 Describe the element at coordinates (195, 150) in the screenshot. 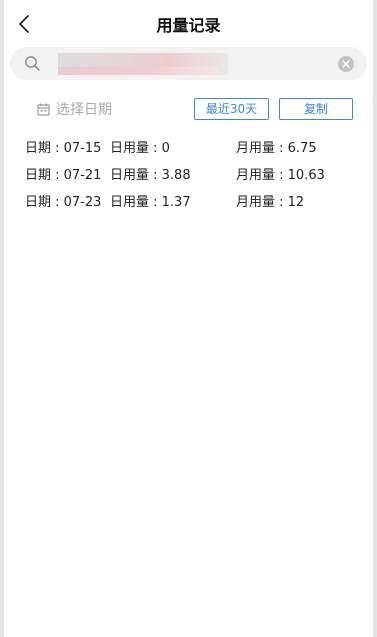

I see `list-item: 日期 : 07-15 日用量 : 0 月用量 : 6.75` at that location.